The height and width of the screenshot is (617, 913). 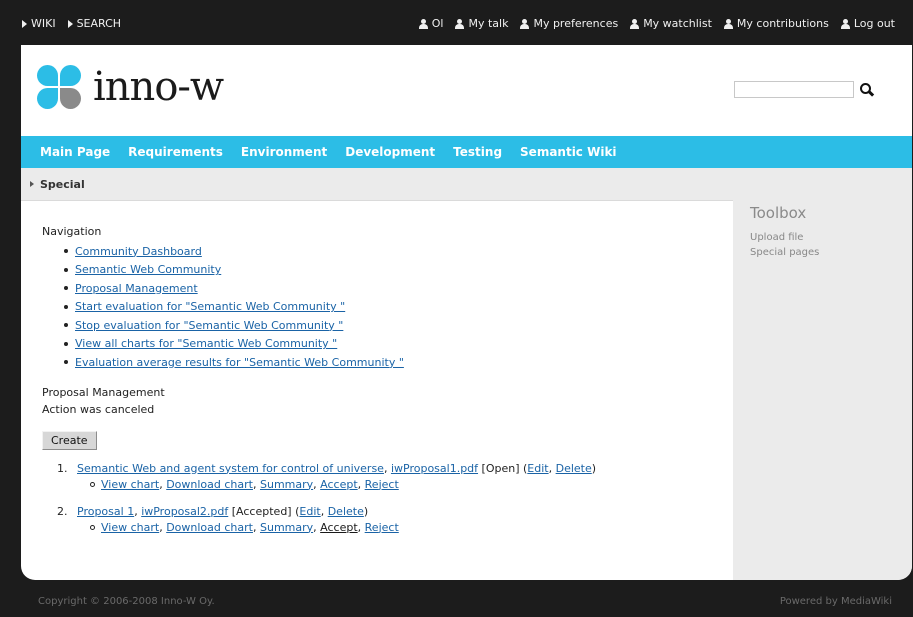 I want to click on proposal-number: 1., so click(x=62, y=468).